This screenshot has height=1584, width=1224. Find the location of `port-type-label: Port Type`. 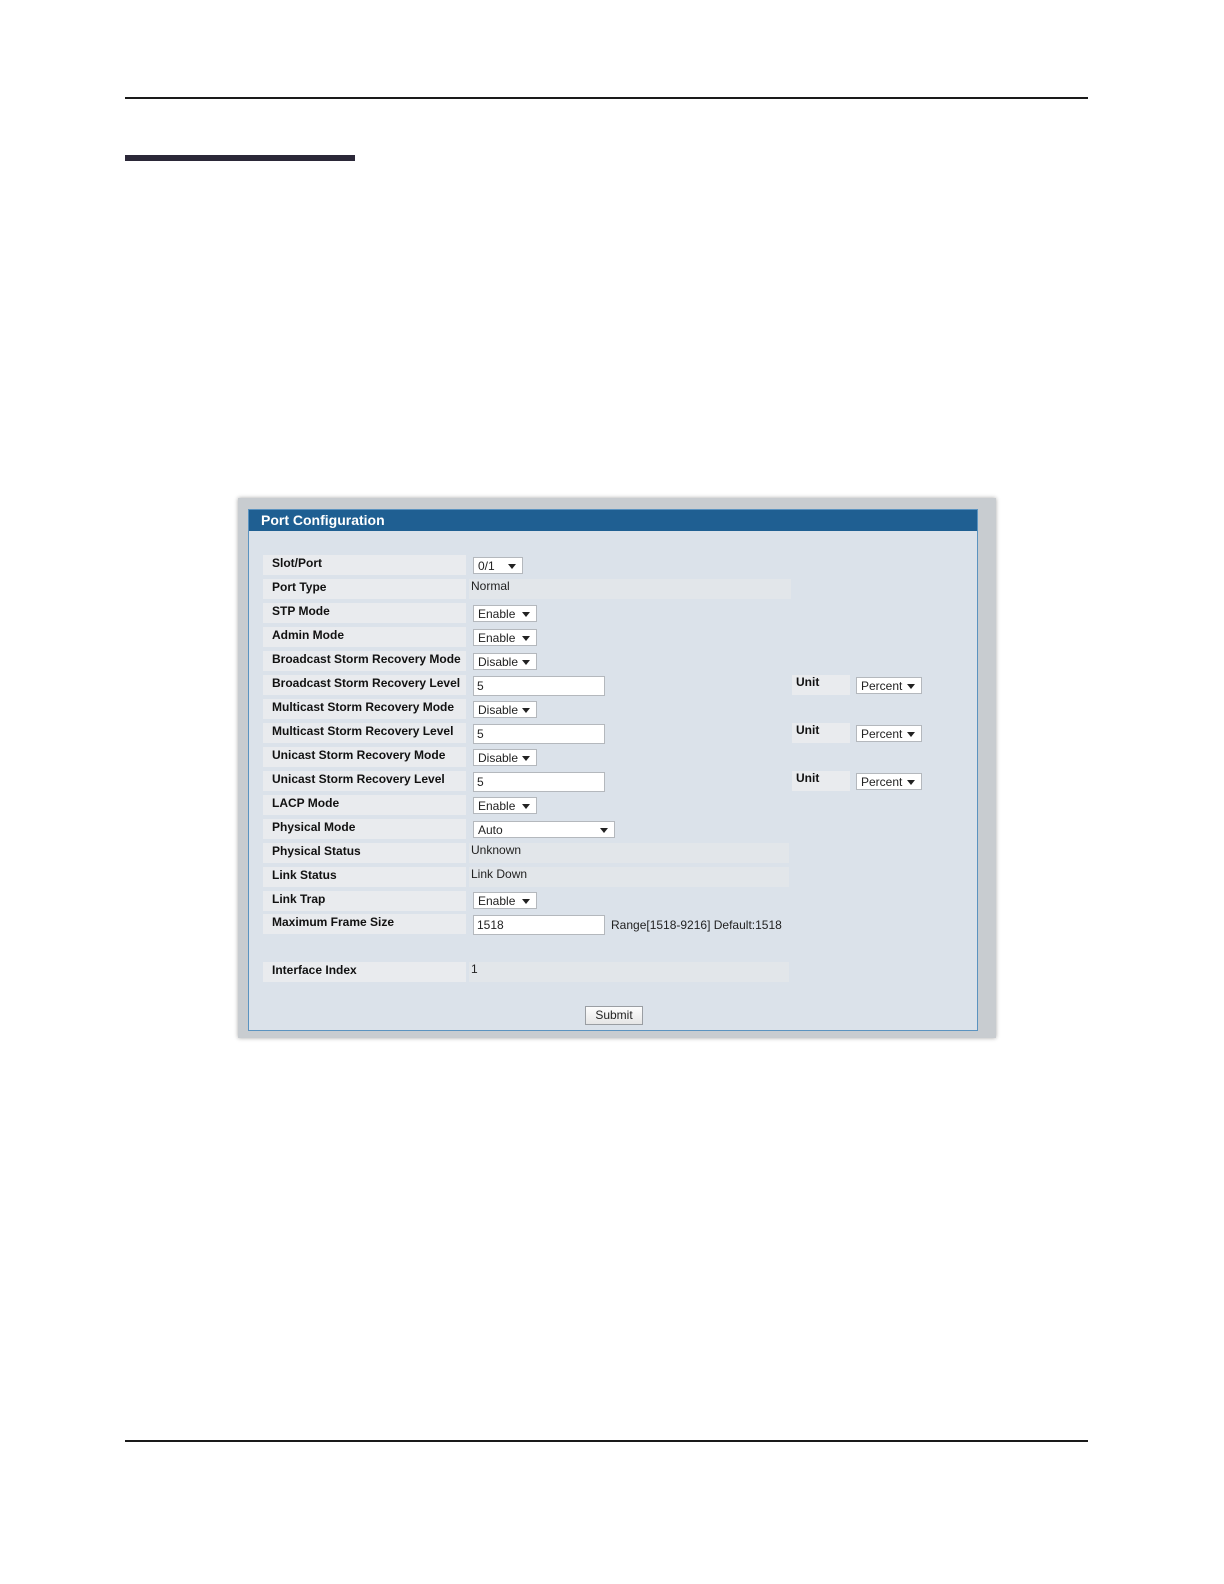

port-type-label: Port Type is located at coordinates (364, 589).